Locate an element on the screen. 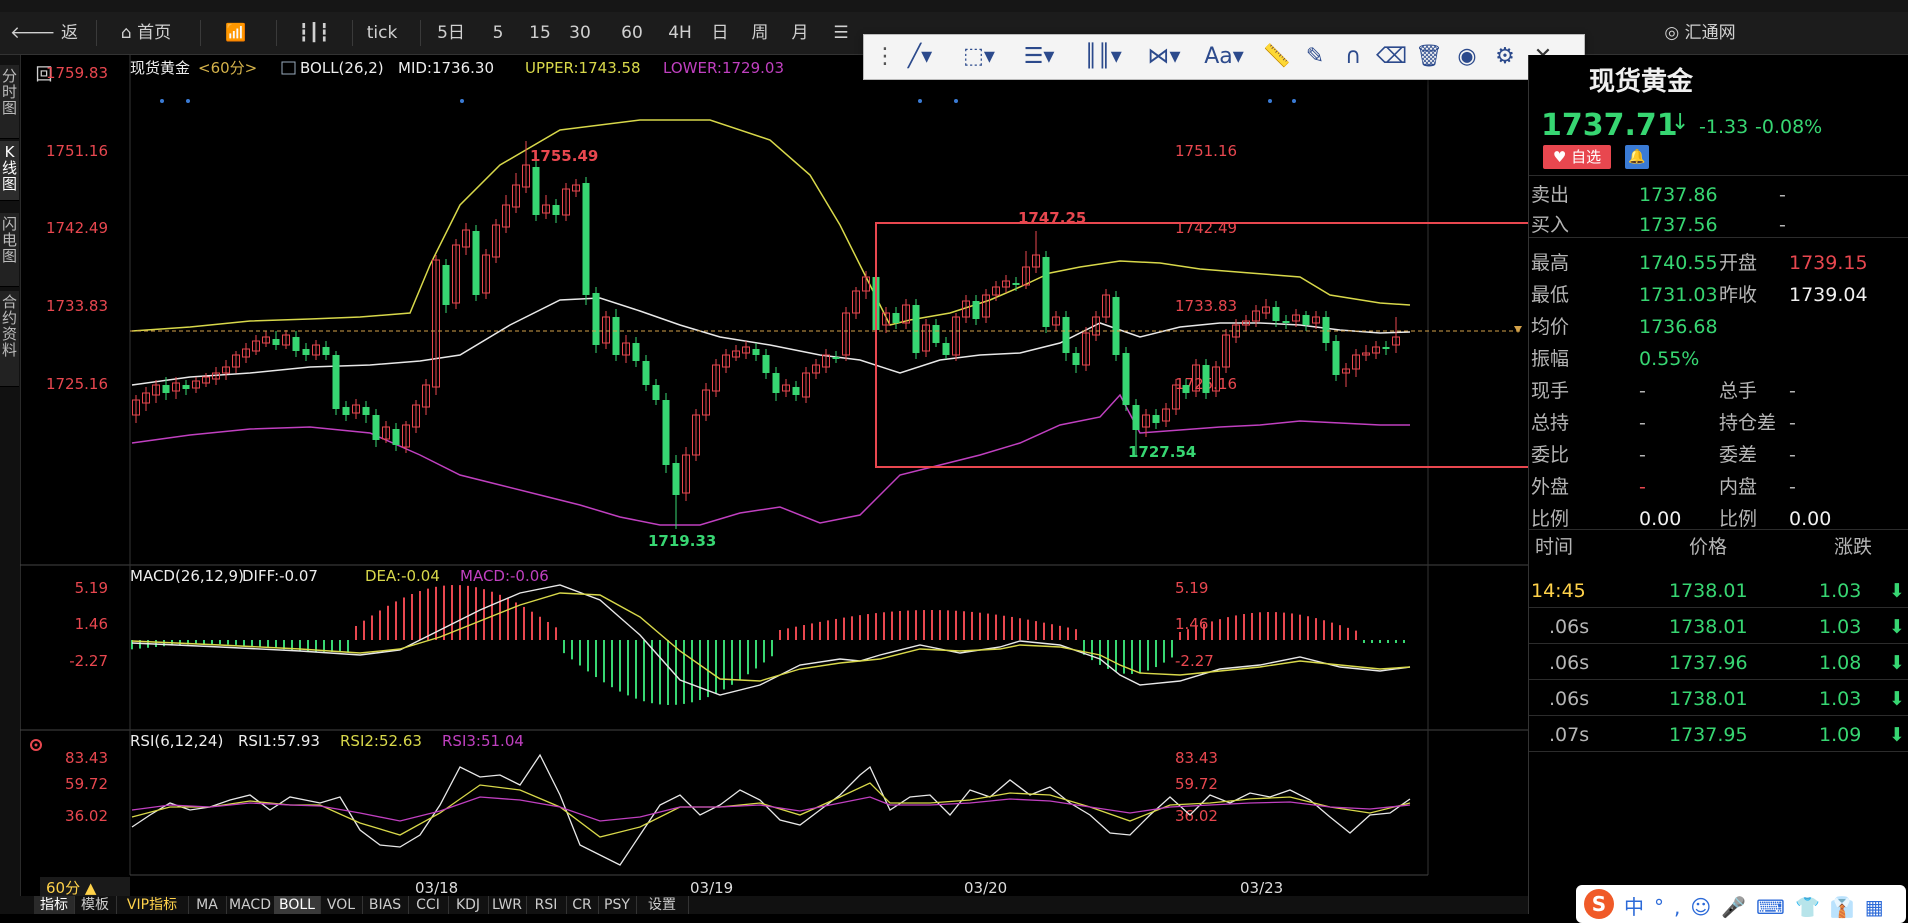 Image resolution: width=1908 pixels, height=923 pixels. tick-button: tick is located at coordinates (382, 33).